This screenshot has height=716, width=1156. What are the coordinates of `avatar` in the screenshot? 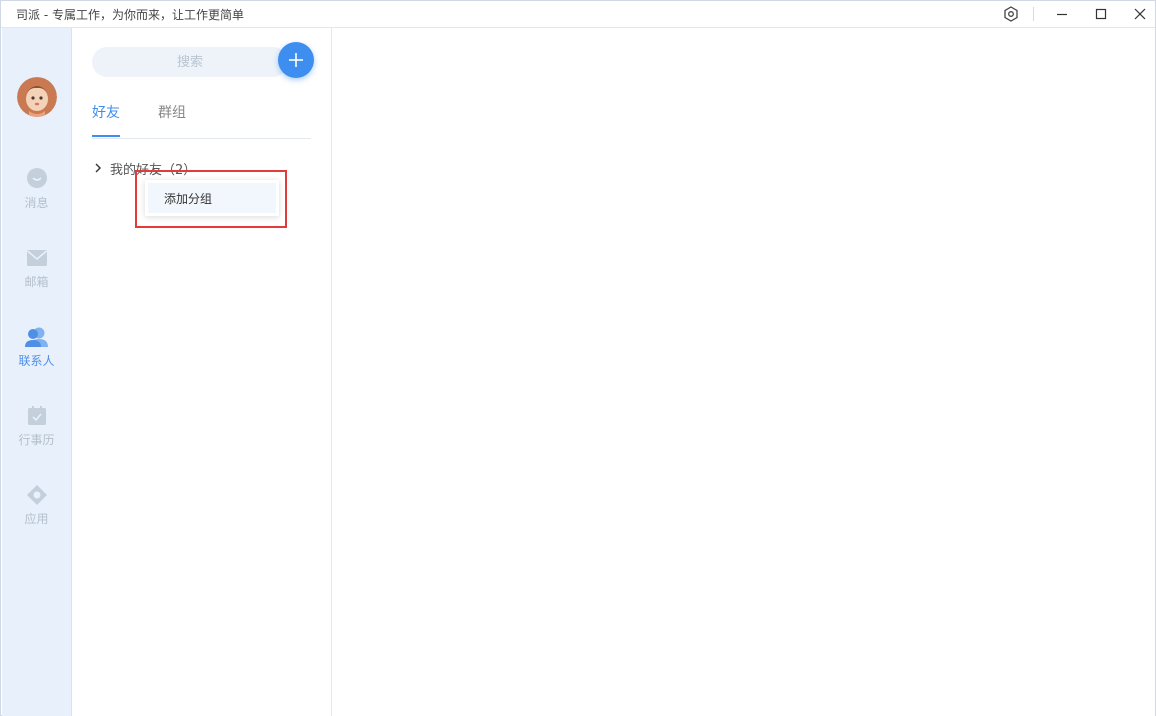 It's located at (37, 97).